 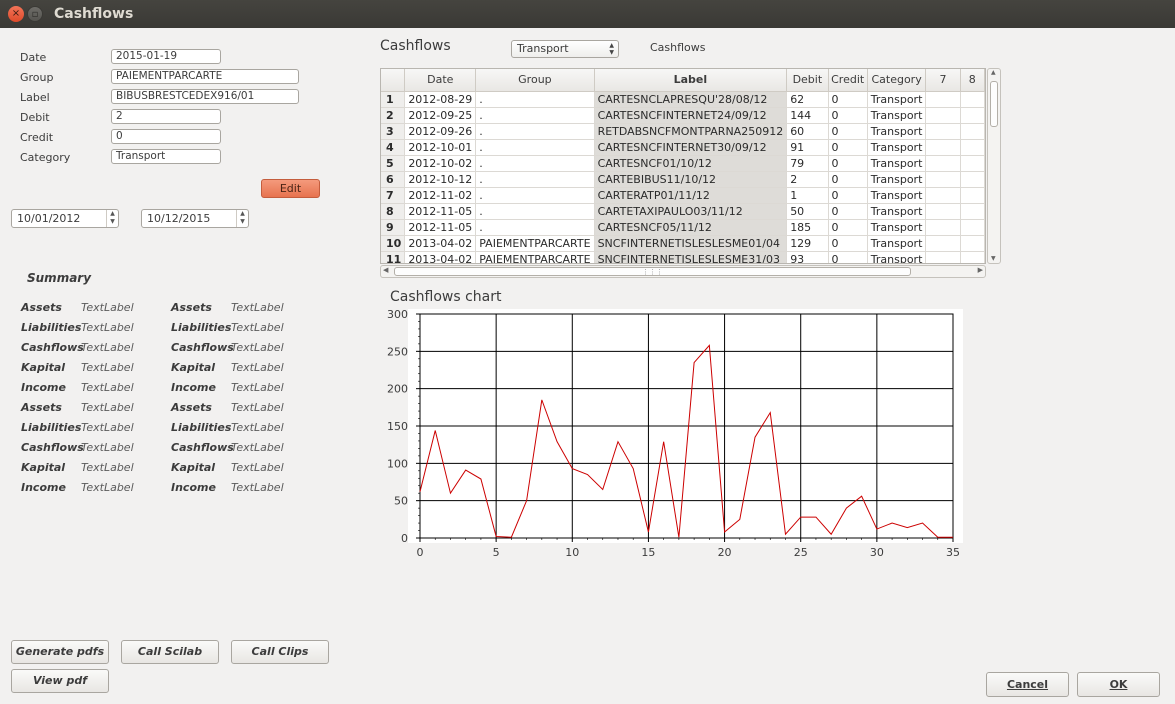 I want to click on column-header-category: Category, so click(x=897, y=80).